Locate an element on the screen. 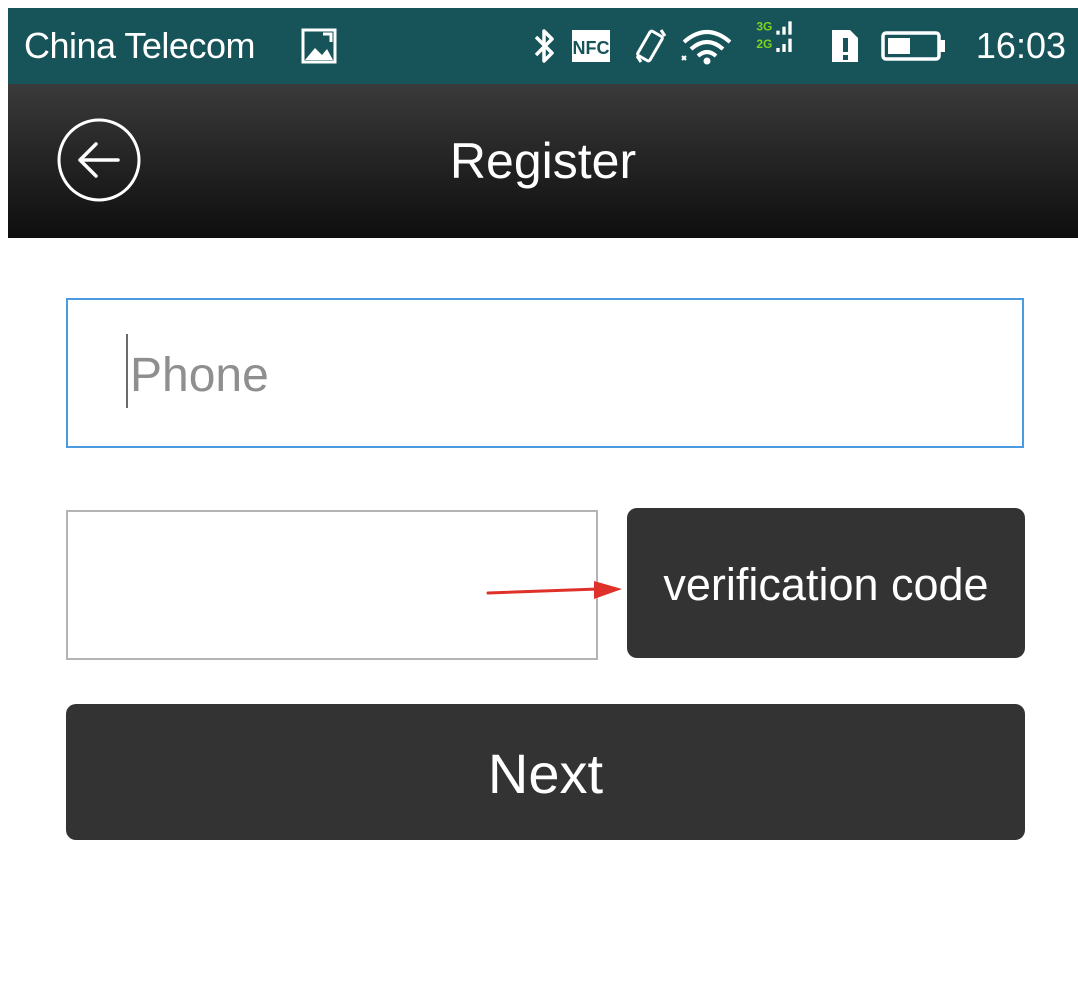  carrier-name: China Telecom is located at coordinates (139, 45).